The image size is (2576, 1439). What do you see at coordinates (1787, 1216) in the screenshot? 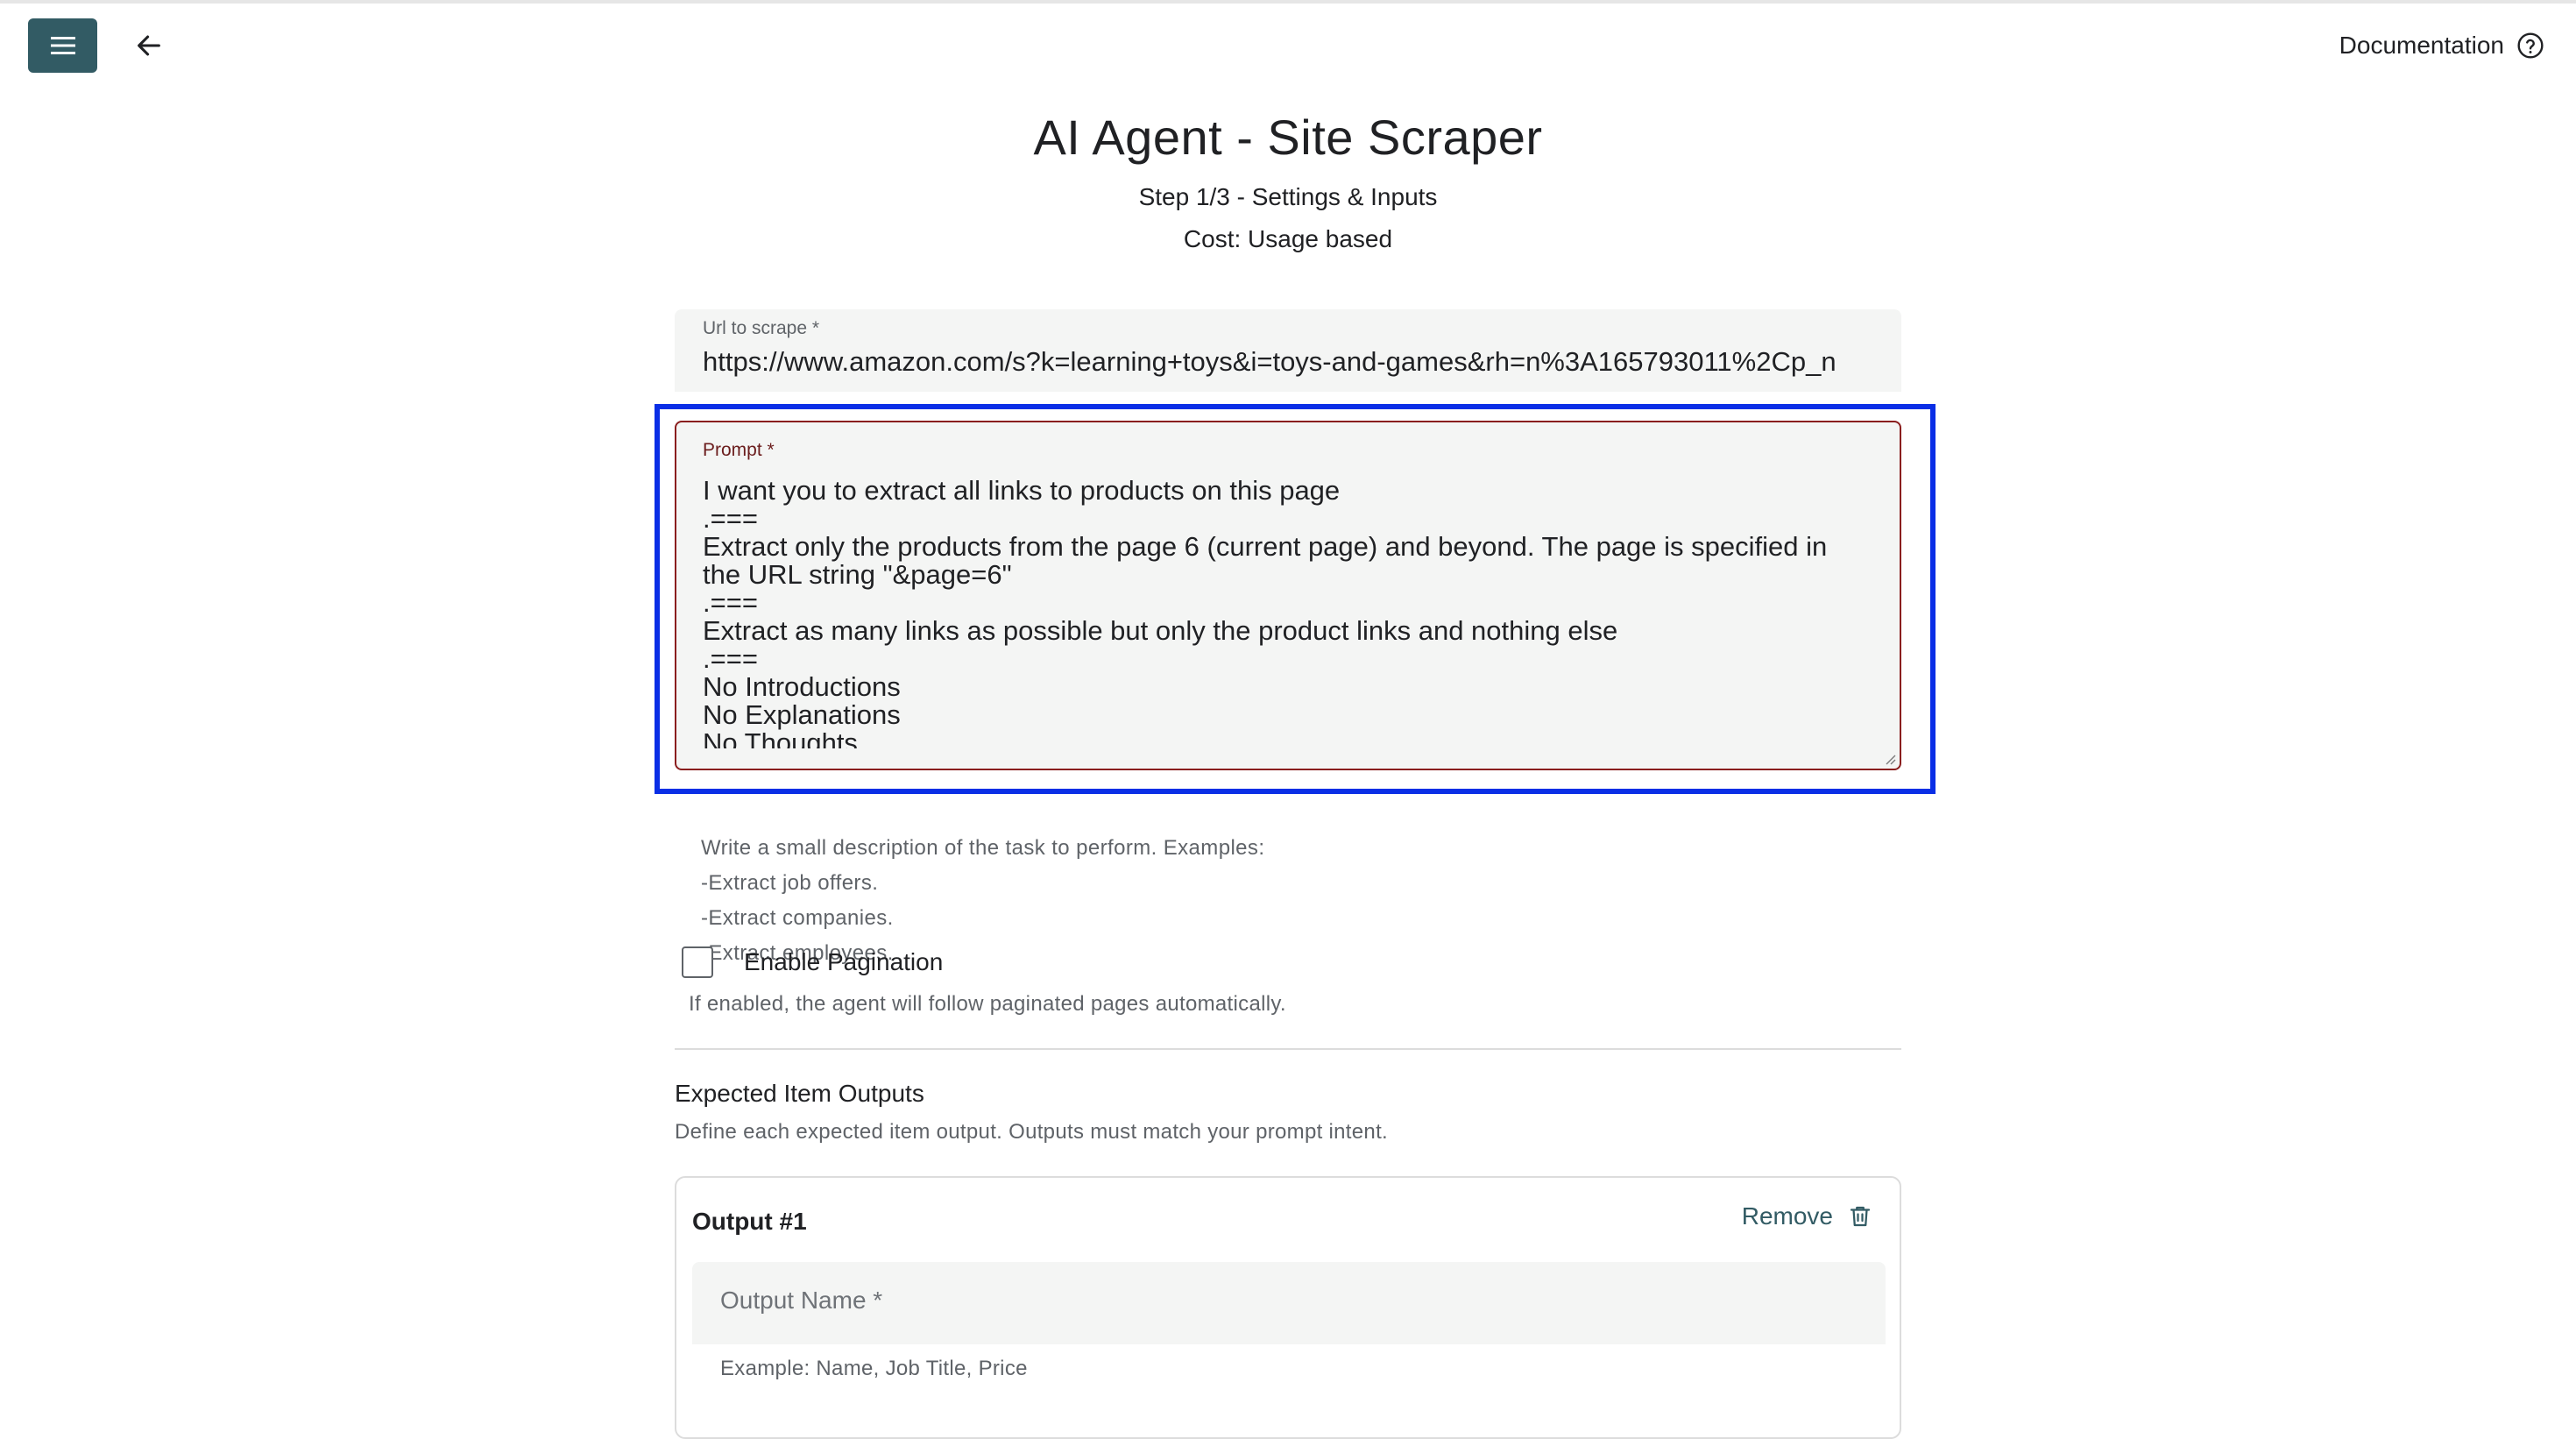
I see `remove-output-label: Remove` at bounding box center [1787, 1216].